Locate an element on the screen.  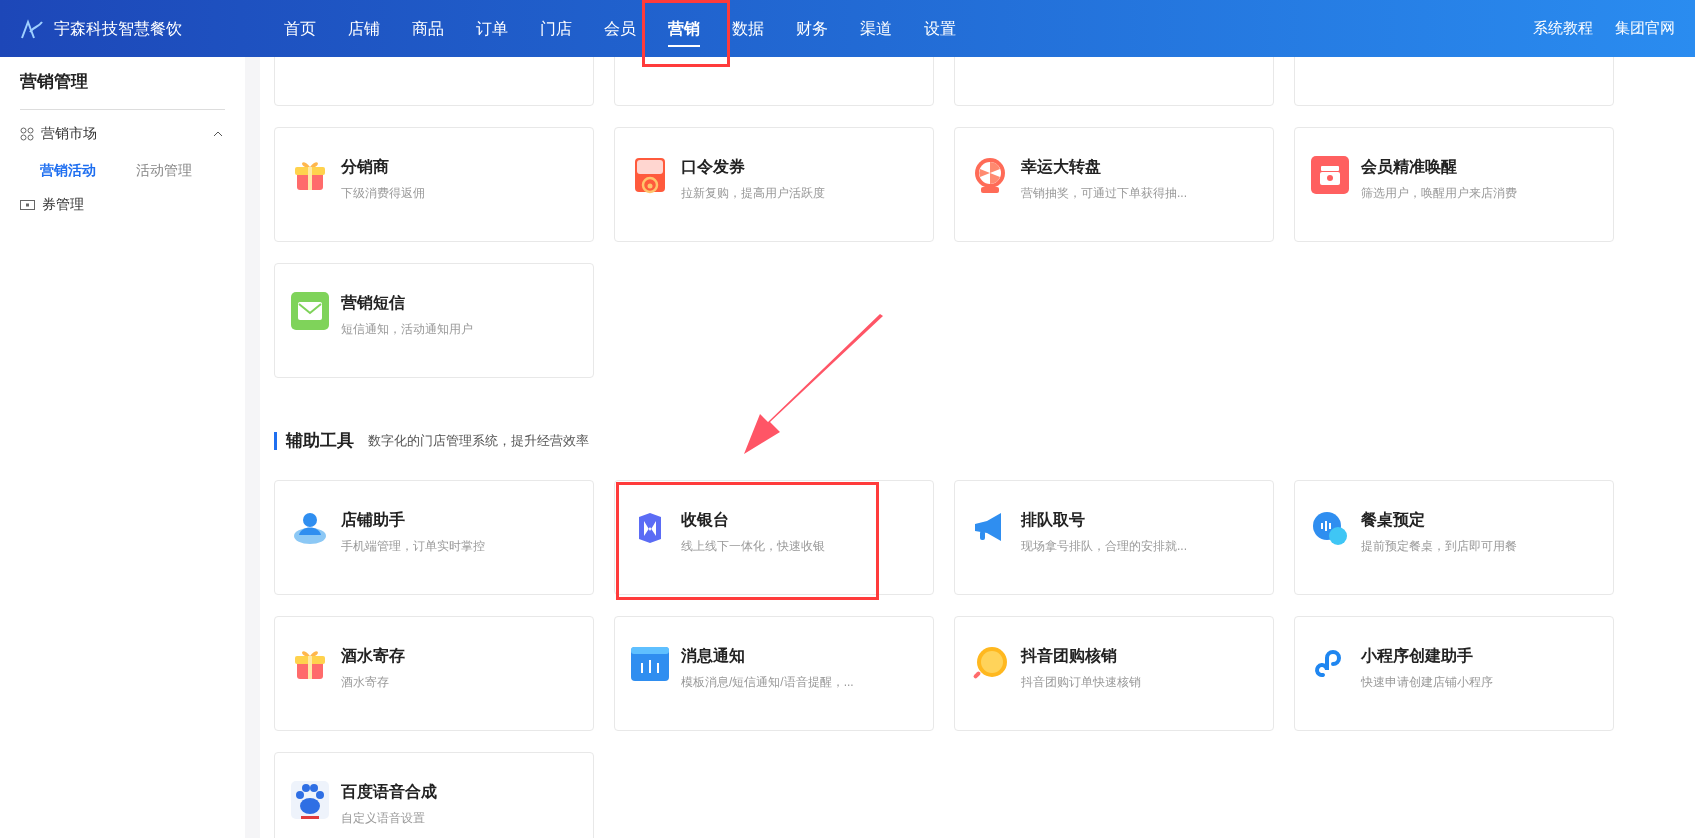
card-title: 店铺助手 is located at coordinates (373, 519).